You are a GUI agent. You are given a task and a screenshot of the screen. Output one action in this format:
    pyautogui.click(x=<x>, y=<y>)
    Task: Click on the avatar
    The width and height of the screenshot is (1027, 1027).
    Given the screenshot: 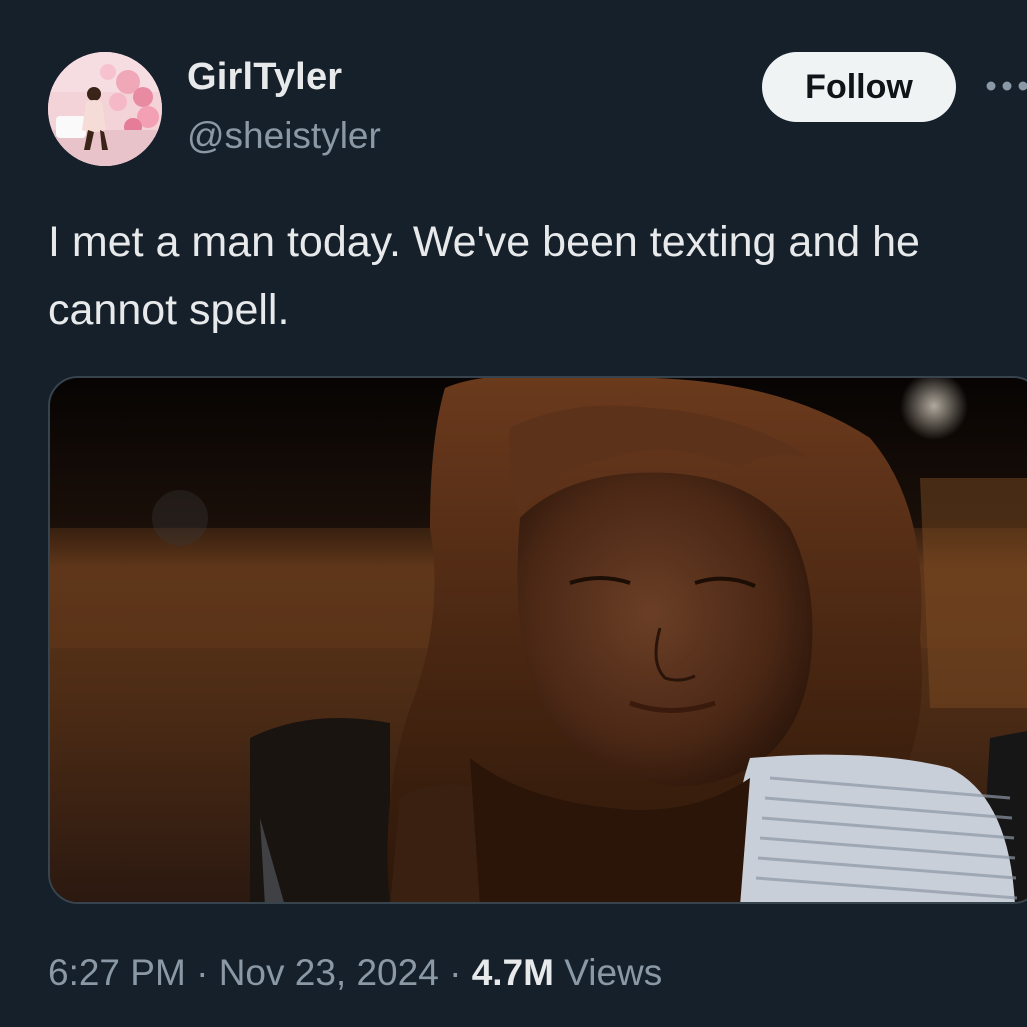 What is the action you would take?
    pyautogui.click(x=105, y=109)
    